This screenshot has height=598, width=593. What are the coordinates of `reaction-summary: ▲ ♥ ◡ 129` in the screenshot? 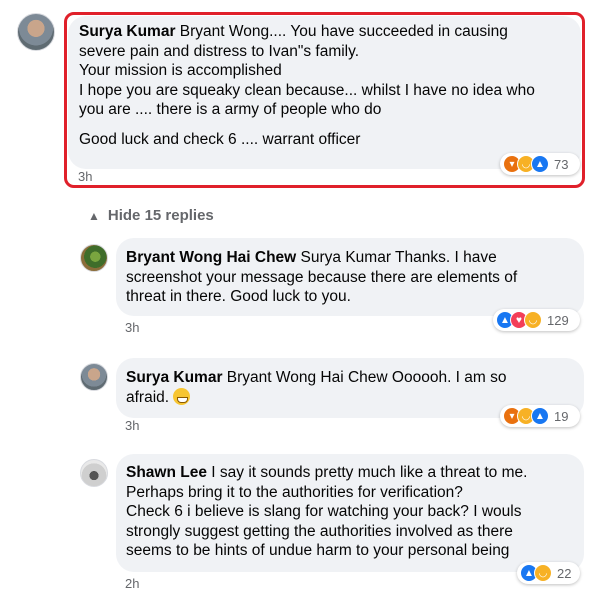 It's located at (536, 320).